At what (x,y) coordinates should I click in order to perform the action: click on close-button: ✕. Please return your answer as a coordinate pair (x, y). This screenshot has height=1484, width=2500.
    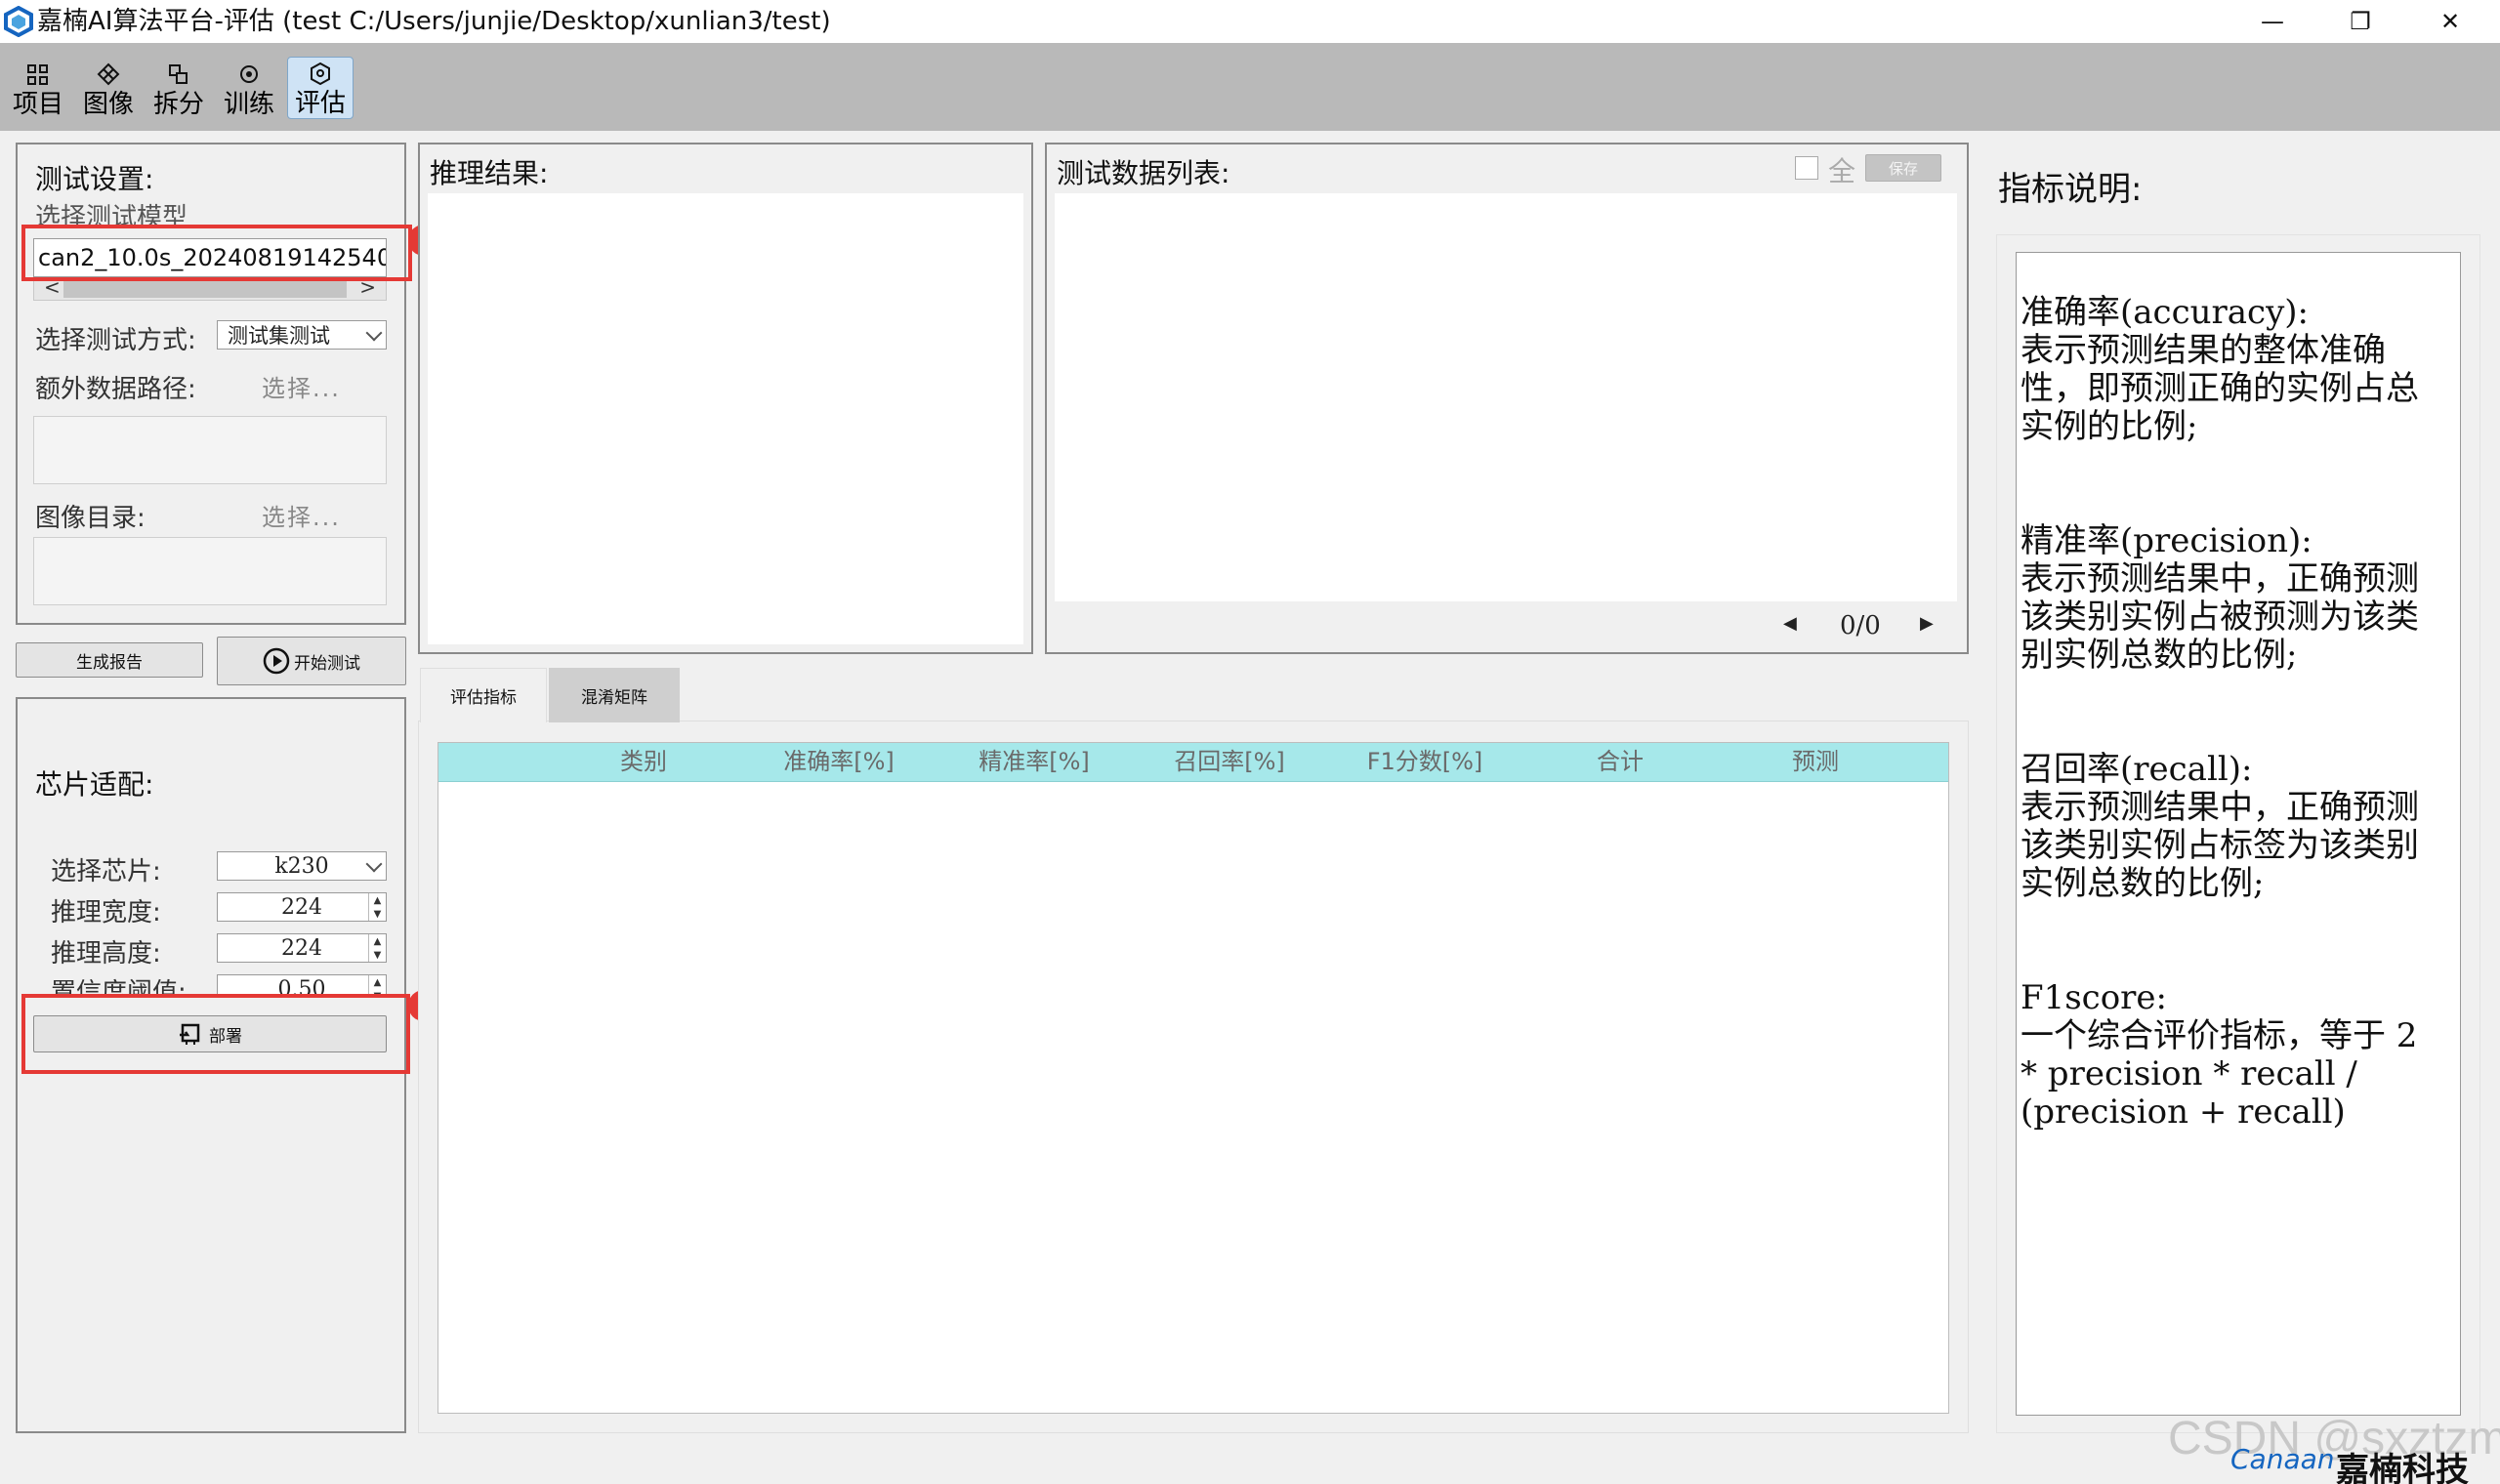
    Looking at the image, I should click on (2450, 22).